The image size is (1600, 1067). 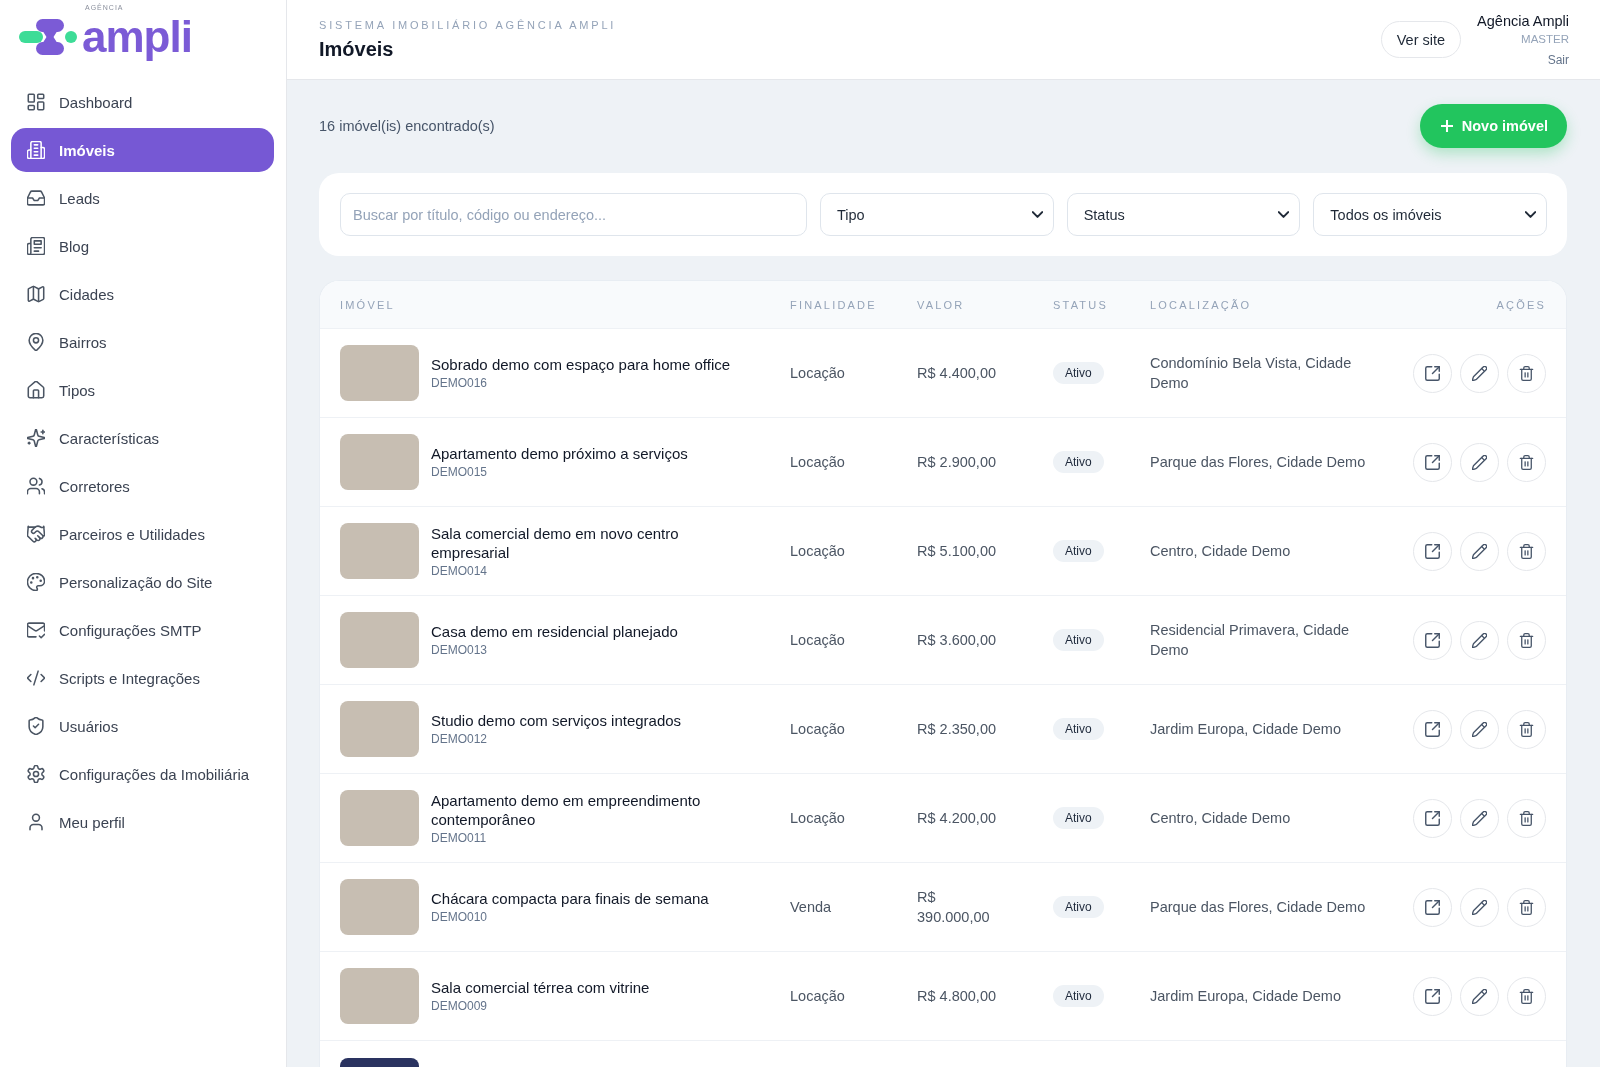 I want to click on newspaper-icon, so click(x=36, y=246).